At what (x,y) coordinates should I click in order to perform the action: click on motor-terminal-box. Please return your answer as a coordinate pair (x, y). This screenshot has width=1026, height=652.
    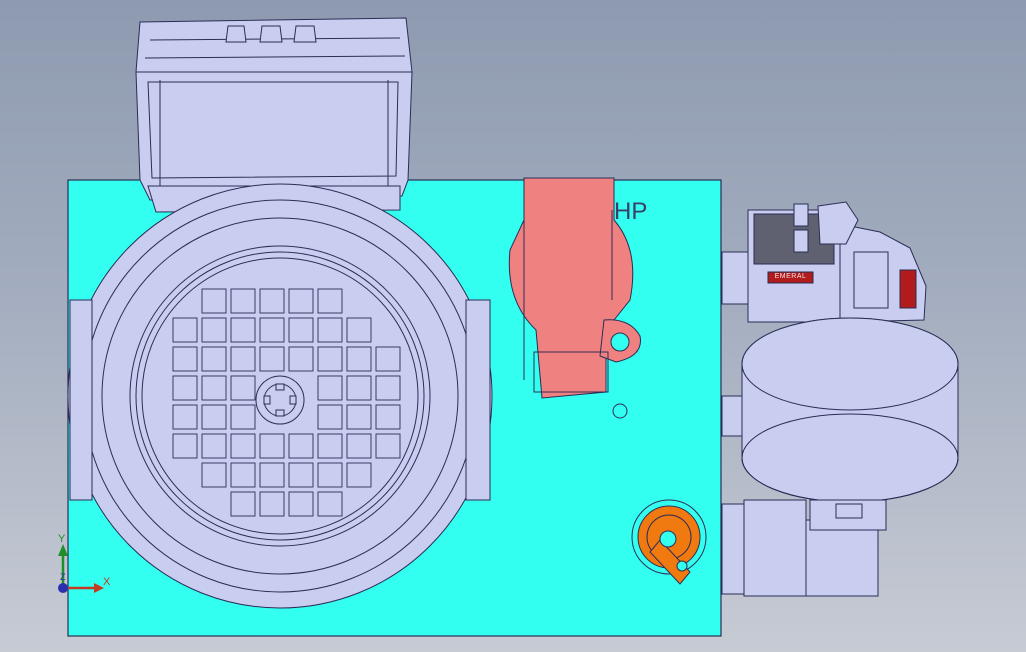
    Looking at the image, I should click on (274, 115).